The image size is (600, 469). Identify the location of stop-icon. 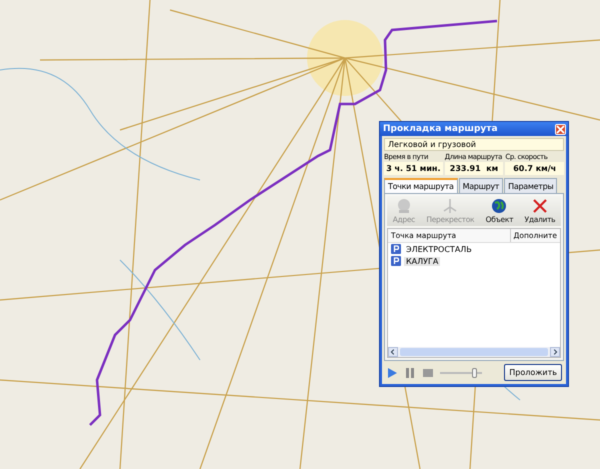
(428, 372).